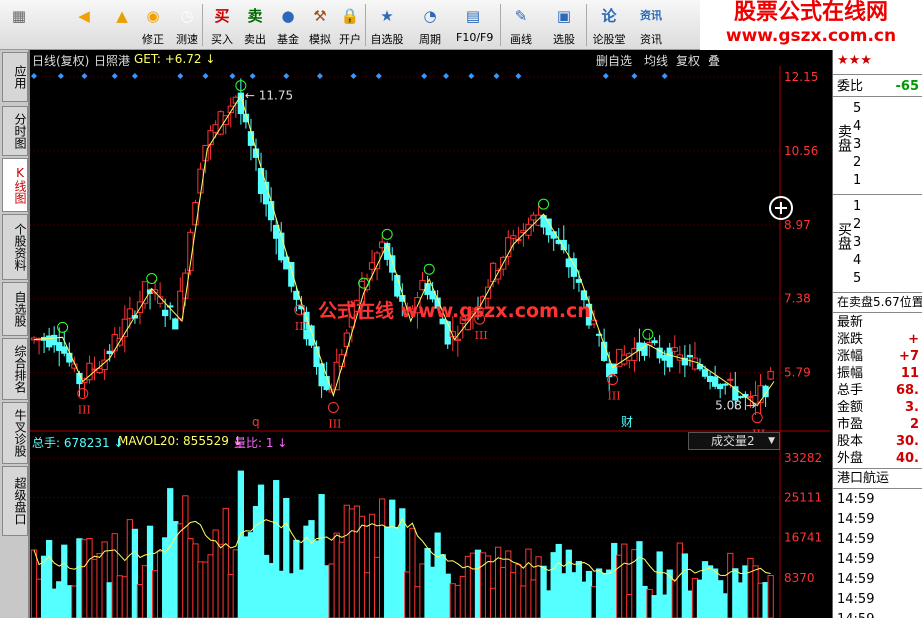 The image size is (922, 618). What do you see at coordinates (564, 25) in the screenshot?
I see `toolbar-button-select-stock: ▣ 选股` at bounding box center [564, 25].